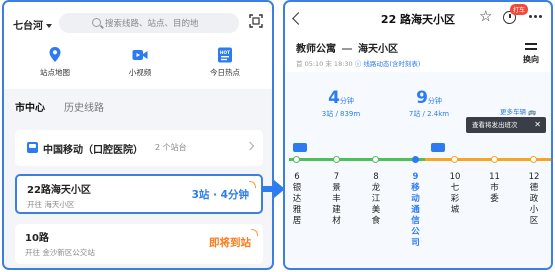 Image resolution: width=555 pixels, height=272 pixels. Describe the element at coordinates (415, 215) in the screenshot. I see `stop-name: 移动通信公司` at that location.